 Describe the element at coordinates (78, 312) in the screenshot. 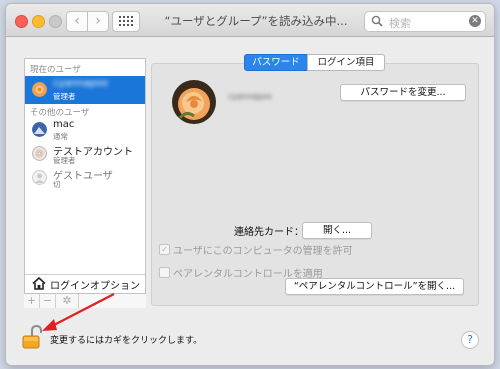

I see `annotation-arrow-icon` at that location.